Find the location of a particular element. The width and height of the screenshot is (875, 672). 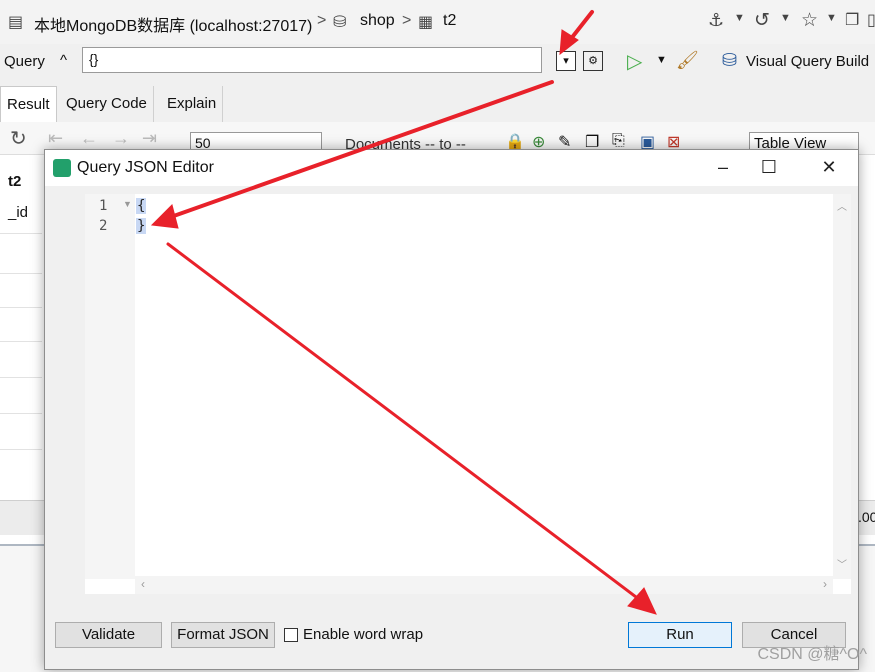

watermark: CSDN @糖^O^ is located at coordinates (812, 654).